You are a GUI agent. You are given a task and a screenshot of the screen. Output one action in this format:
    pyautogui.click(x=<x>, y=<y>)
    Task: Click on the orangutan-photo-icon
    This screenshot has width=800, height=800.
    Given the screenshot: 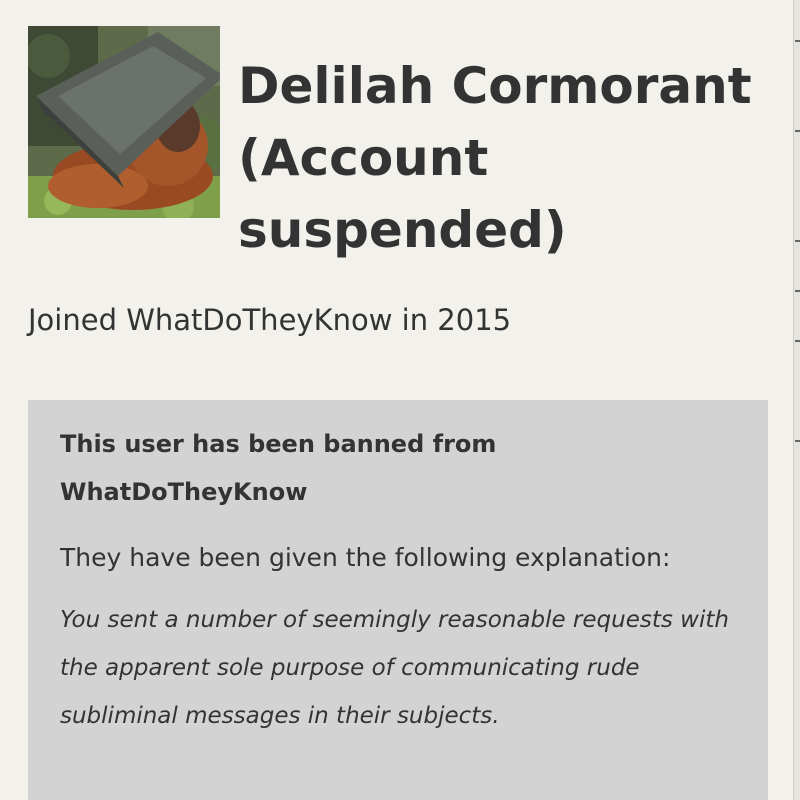 What is the action you would take?
    pyautogui.click(x=124, y=122)
    